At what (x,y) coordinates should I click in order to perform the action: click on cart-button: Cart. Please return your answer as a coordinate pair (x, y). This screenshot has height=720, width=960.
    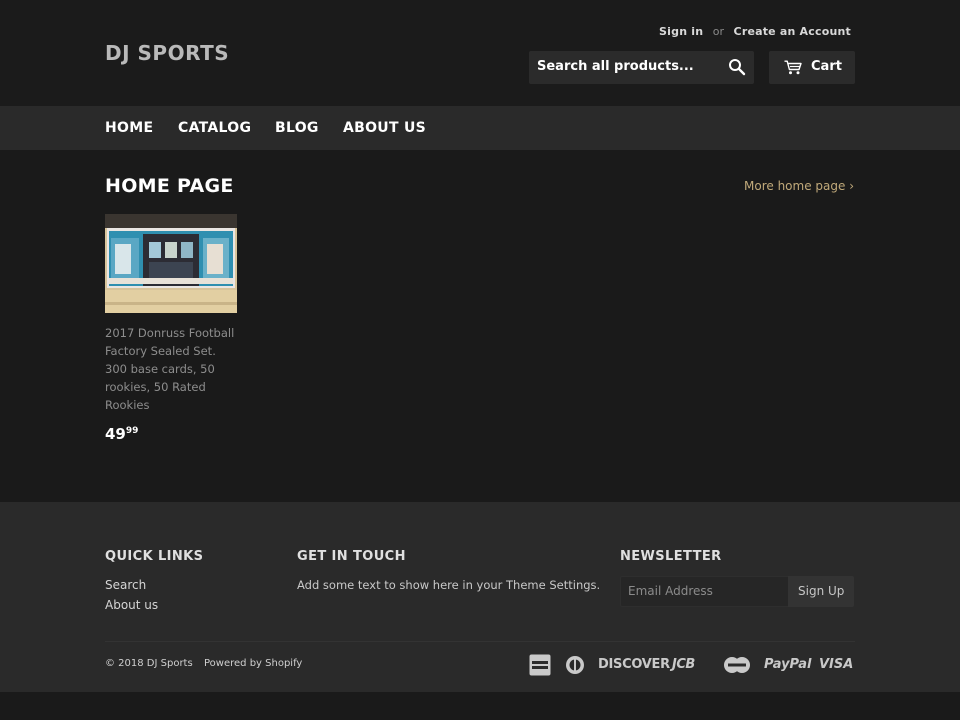
    Looking at the image, I should click on (812, 67).